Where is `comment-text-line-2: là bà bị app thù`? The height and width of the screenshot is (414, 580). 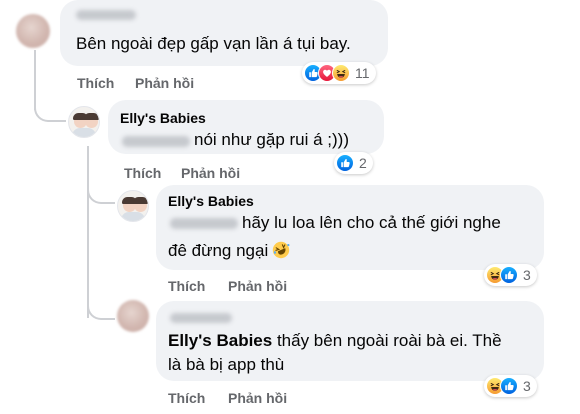 comment-text-line-2: là bà bị app thù is located at coordinates (226, 364).